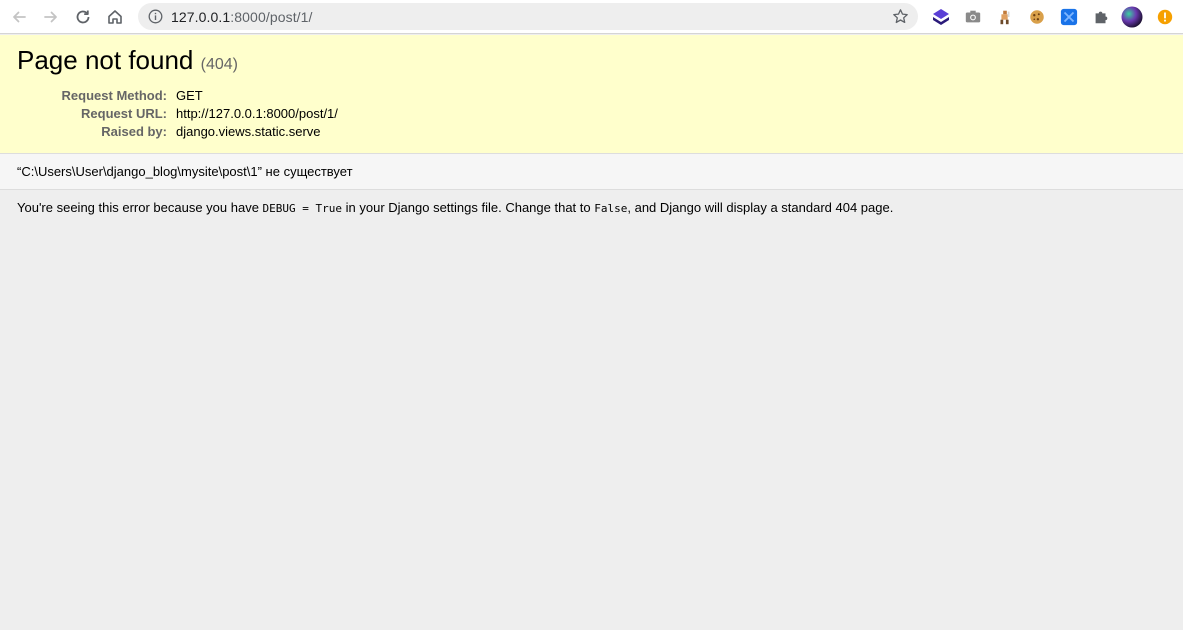 This screenshot has width=1183, height=630. What do you see at coordinates (1165, 17) in the screenshot?
I see `update-alert-icon` at bounding box center [1165, 17].